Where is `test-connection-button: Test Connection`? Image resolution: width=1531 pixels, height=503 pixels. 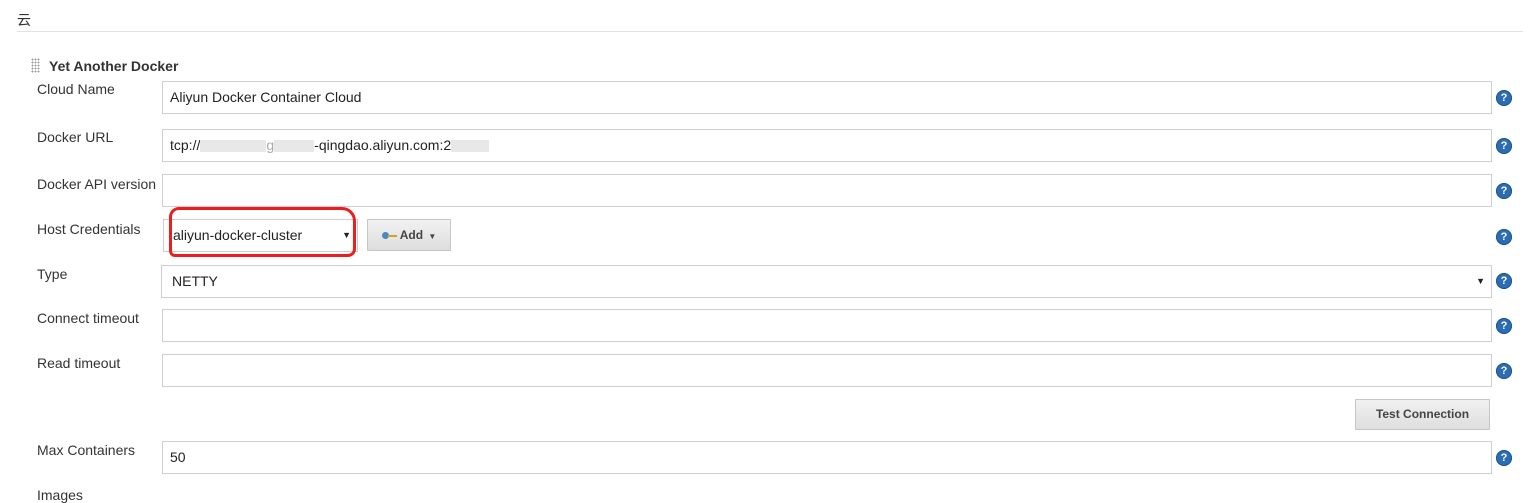
test-connection-button: Test Connection is located at coordinates (1422, 414).